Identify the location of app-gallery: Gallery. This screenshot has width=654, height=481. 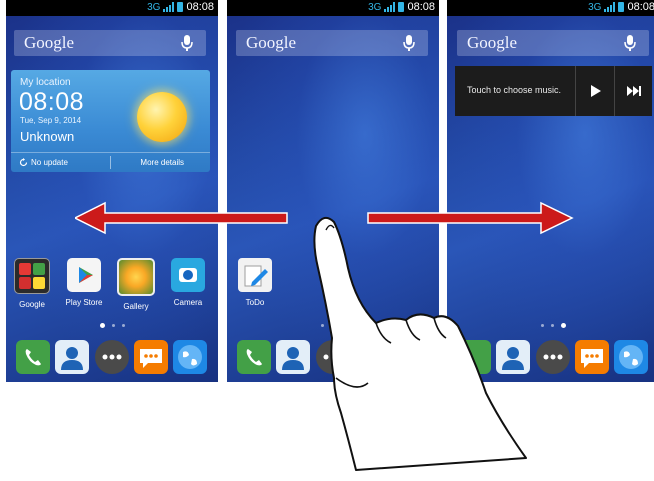
(136, 284).